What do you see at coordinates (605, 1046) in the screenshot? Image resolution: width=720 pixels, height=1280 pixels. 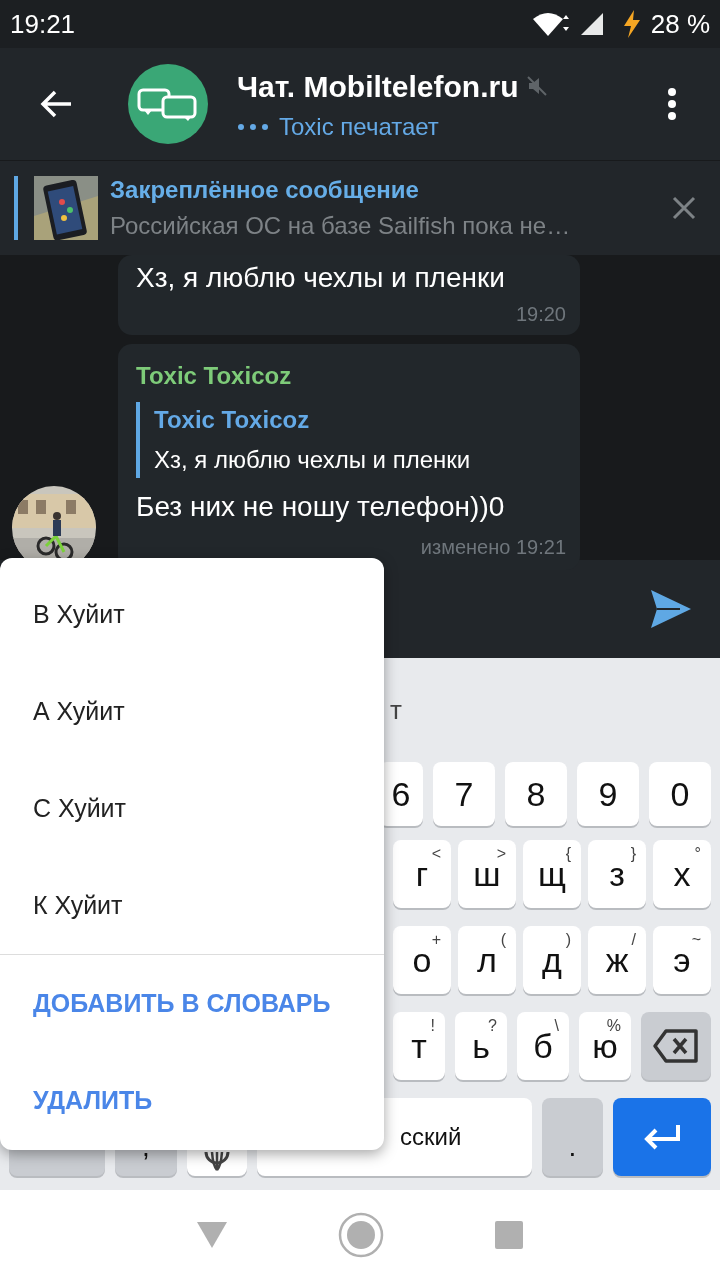 I see `keyboard-key: ю%` at bounding box center [605, 1046].